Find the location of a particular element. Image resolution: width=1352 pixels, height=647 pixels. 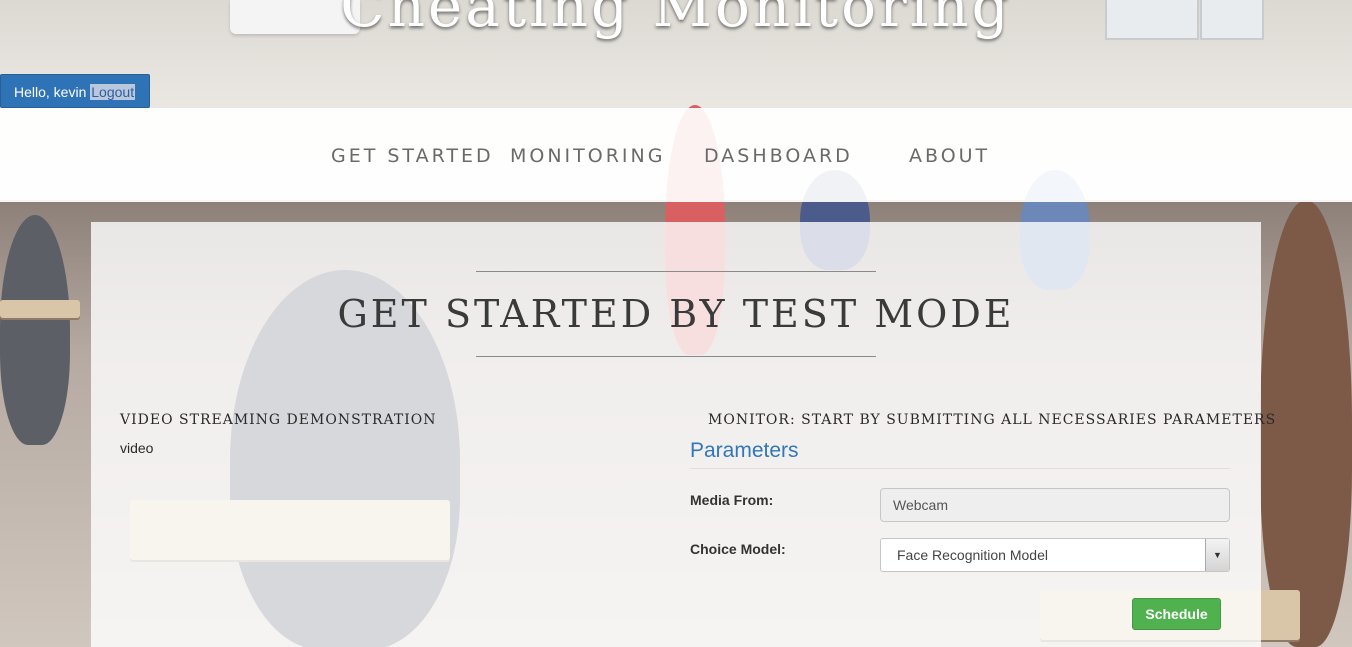

nav-about: ABOUT is located at coordinates (949, 156).